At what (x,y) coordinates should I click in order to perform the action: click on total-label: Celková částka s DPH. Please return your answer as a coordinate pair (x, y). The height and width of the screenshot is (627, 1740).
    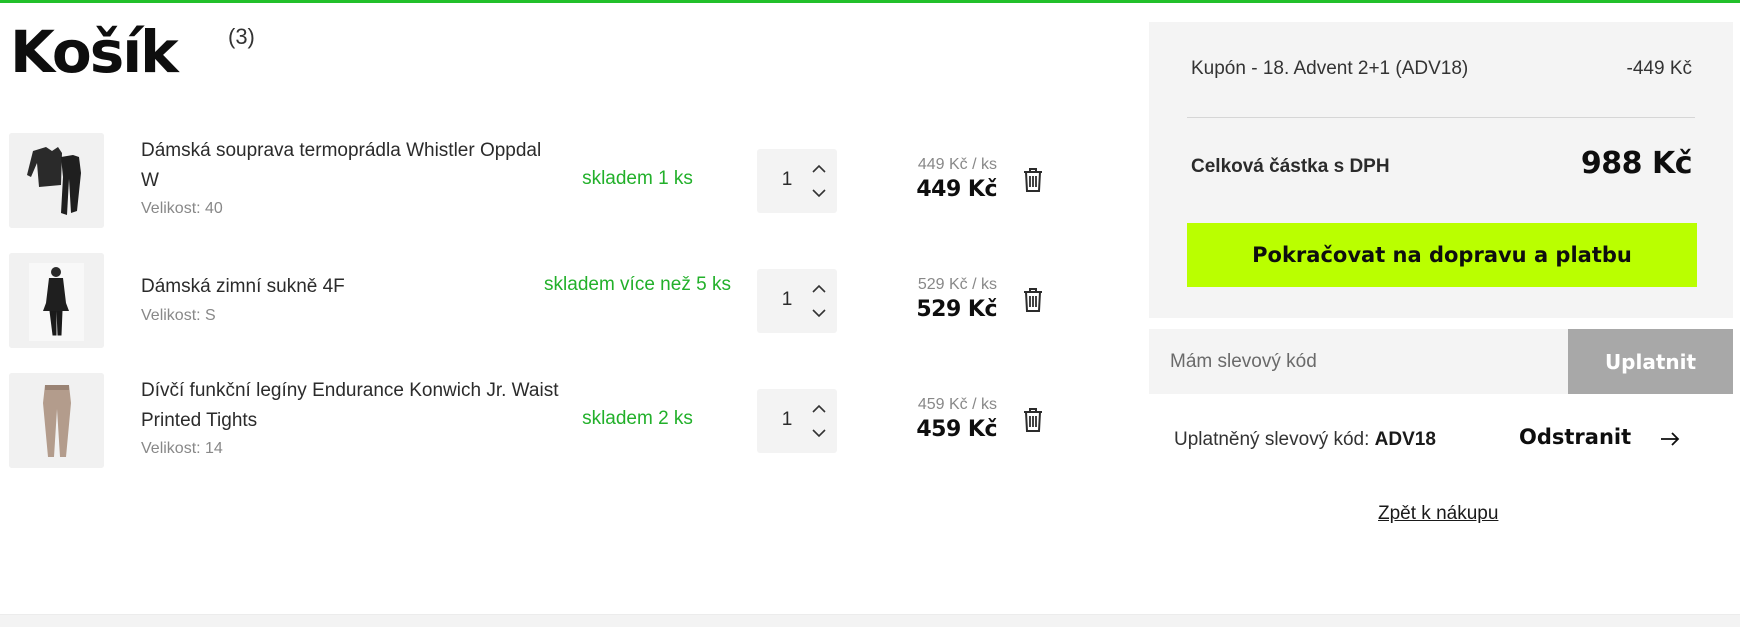
    Looking at the image, I should click on (1290, 166).